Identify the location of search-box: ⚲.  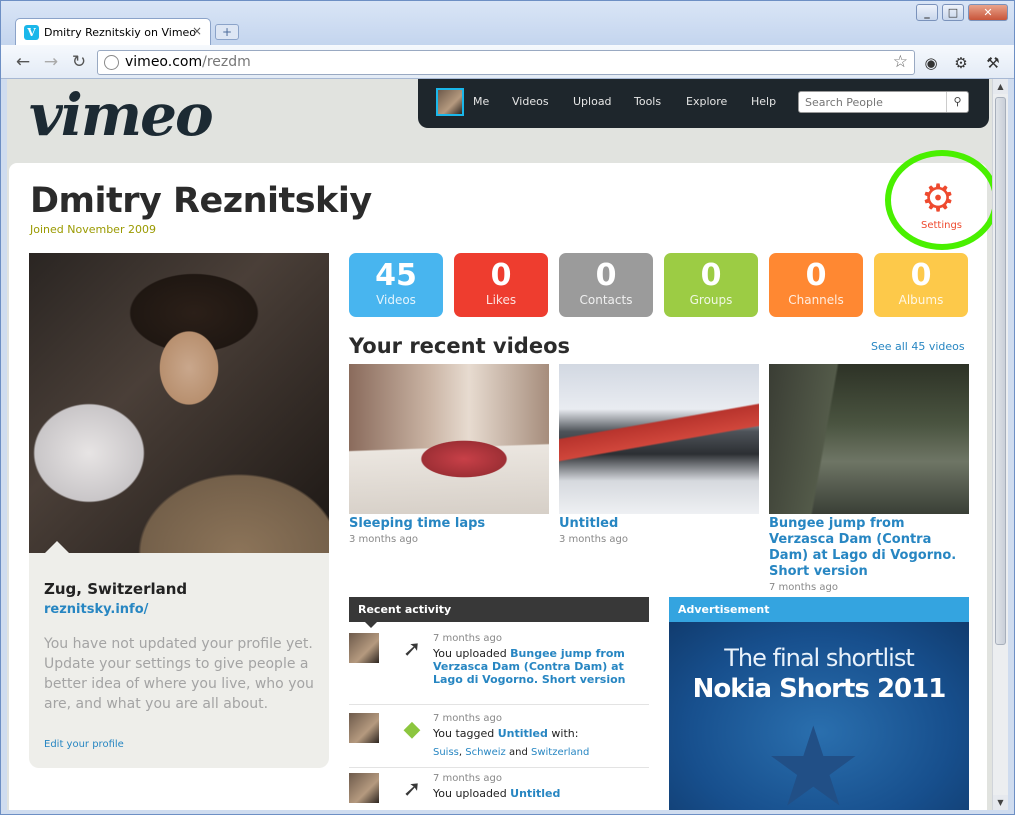
(883, 102).